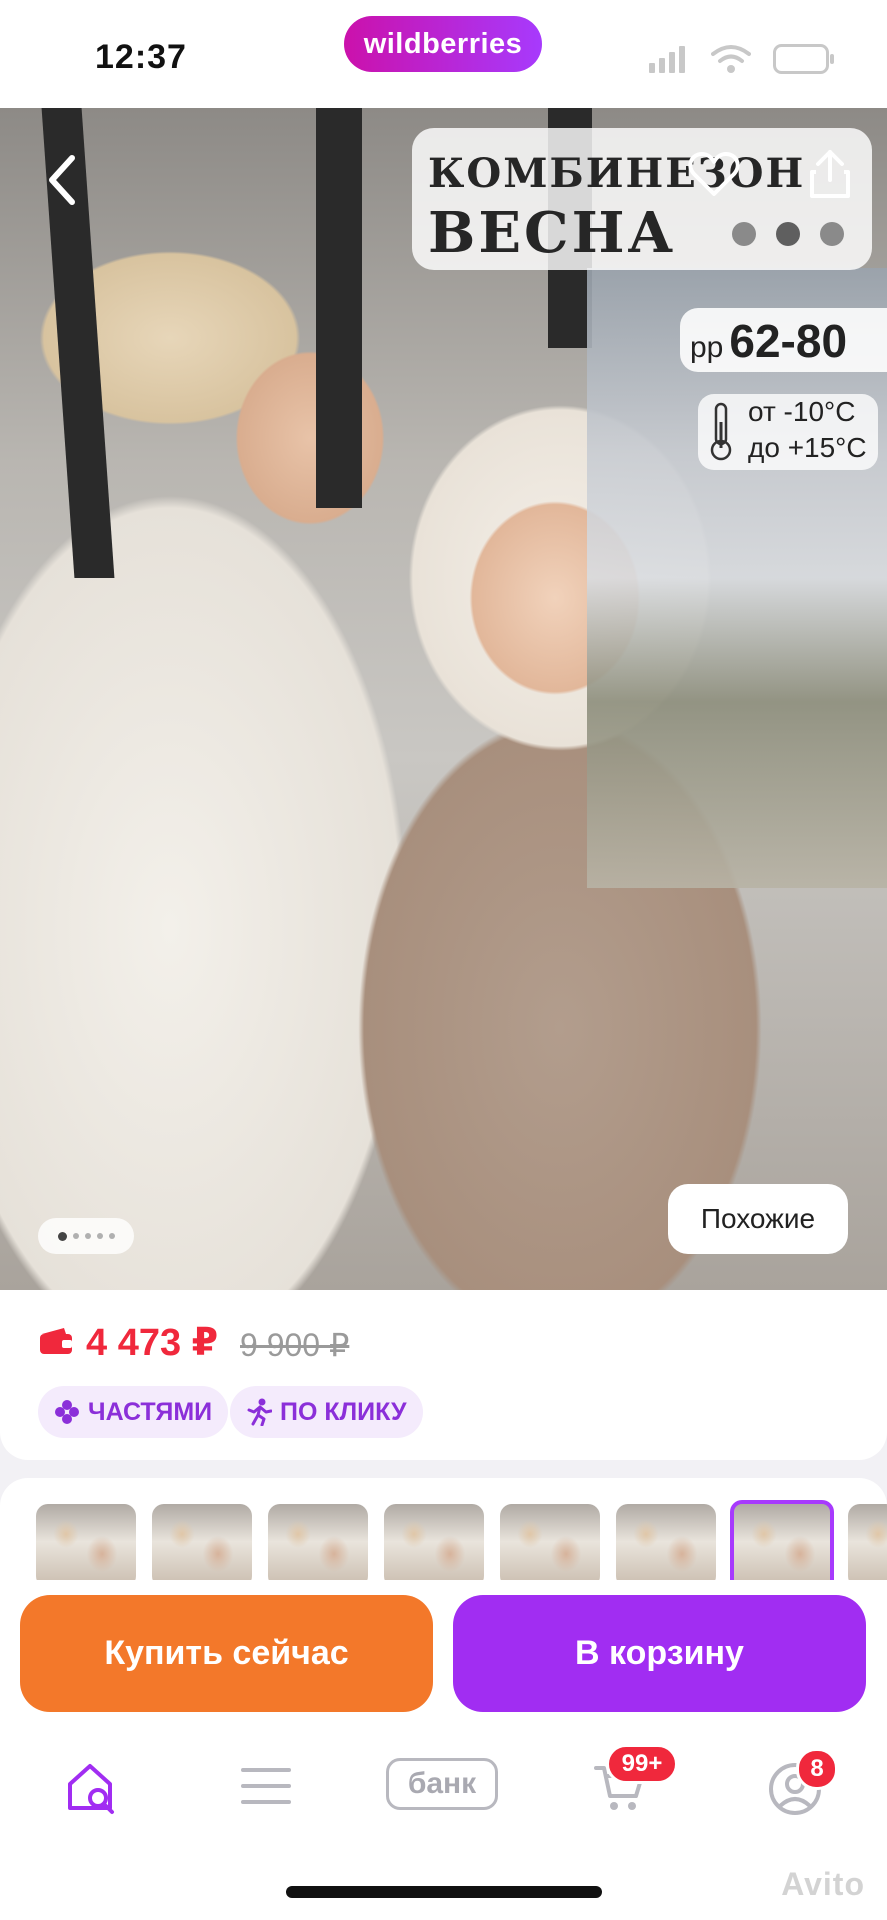 The height and width of the screenshot is (1920, 887). I want to click on add-to-cart-button: В корзину, so click(659, 1653).